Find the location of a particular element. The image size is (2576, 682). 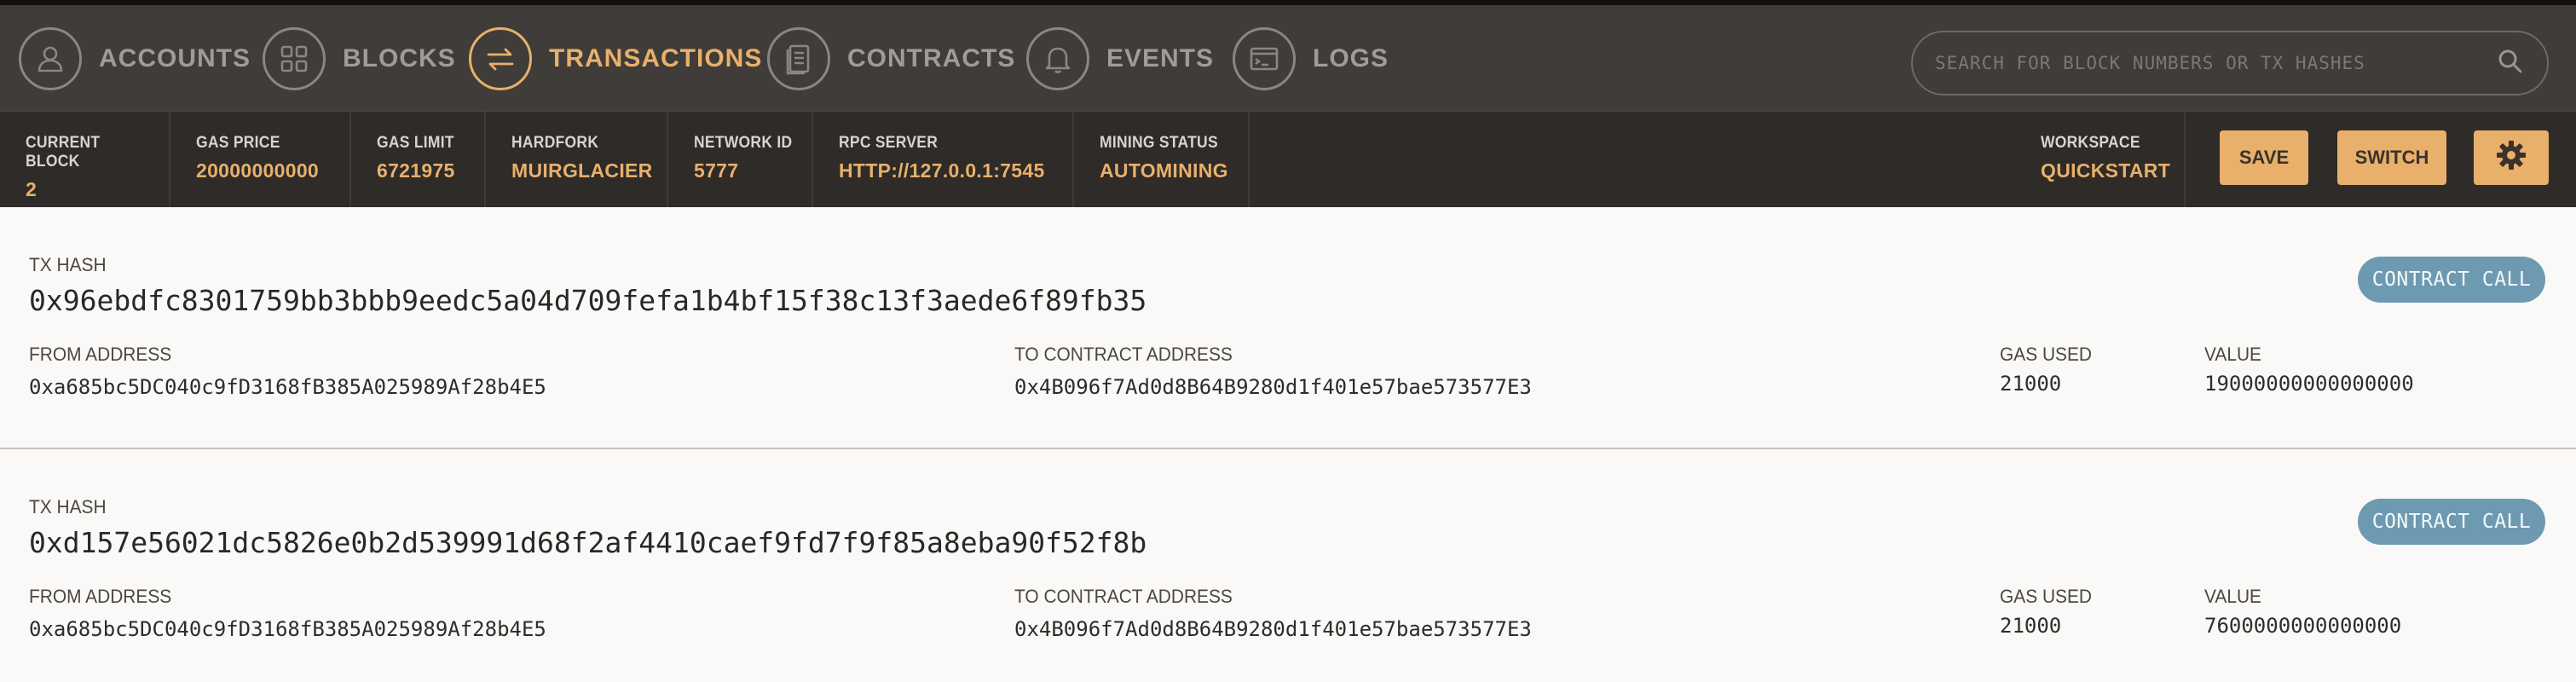

stat-hardfork: HARDFORK MUIRGLACIER is located at coordinates (577, 160).